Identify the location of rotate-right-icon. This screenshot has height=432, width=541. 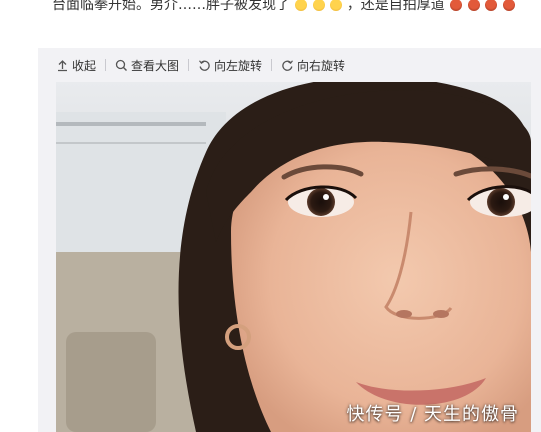
(287, 65).